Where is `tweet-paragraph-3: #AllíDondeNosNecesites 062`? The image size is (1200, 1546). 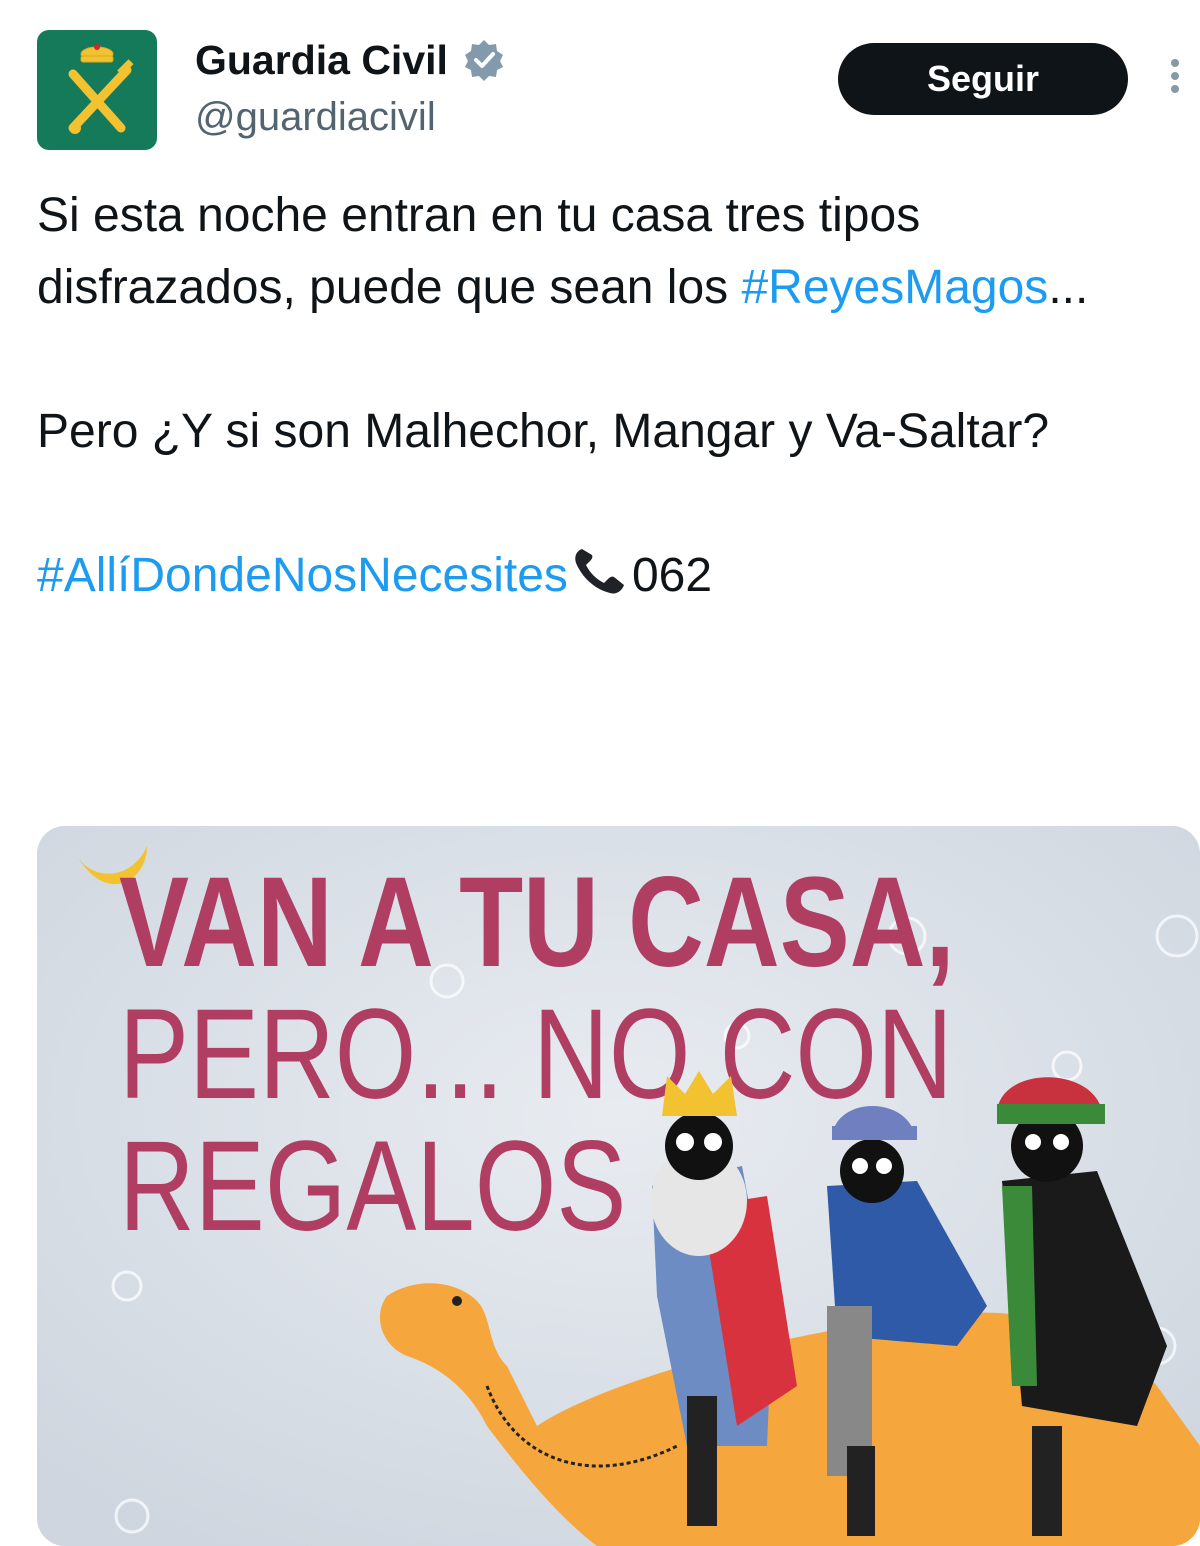
tweet-paragraph-3: #AllíDondeNosNecesites 062 is located at coordinates (602, 576).